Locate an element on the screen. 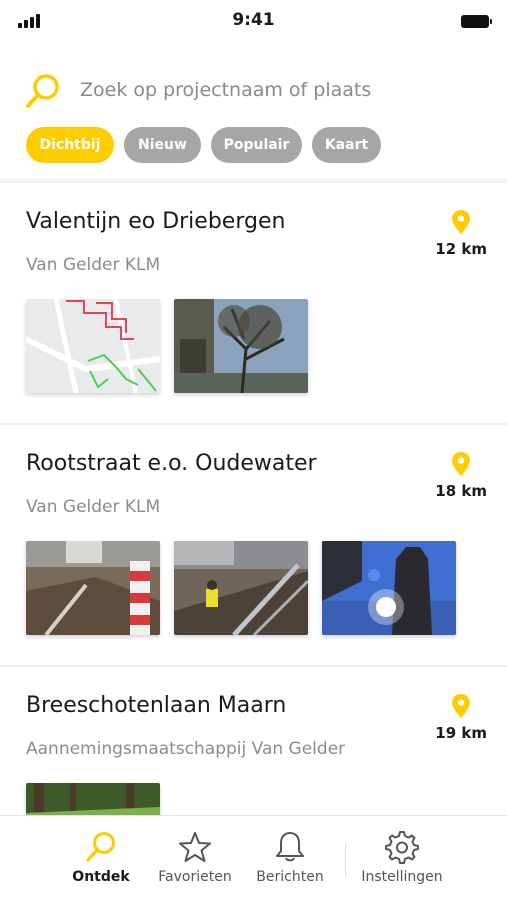 The width and height of the screenshot is (507, 900). filter-chip-populair: Populair is located at coordinates (256, 145).